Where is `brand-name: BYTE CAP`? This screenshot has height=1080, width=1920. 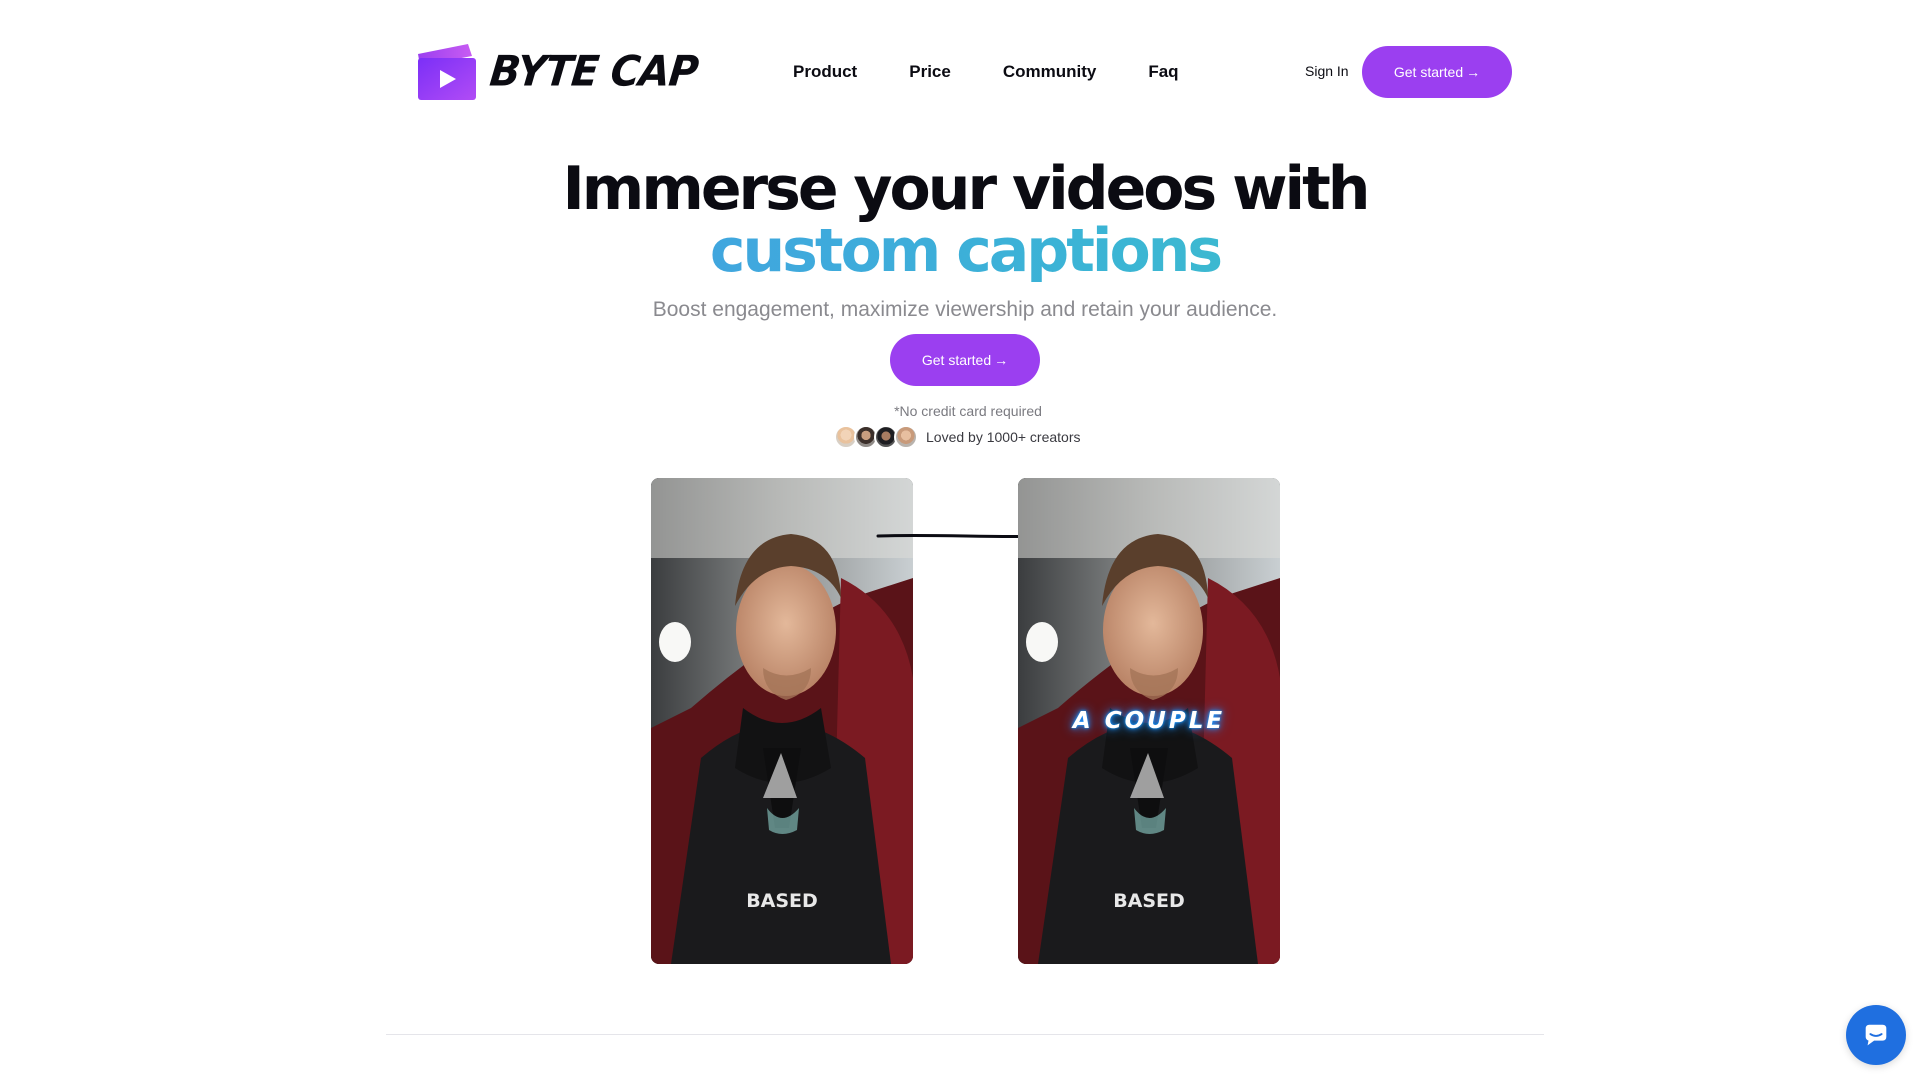 brand-name: BYTE CAP is located at coordinates (593, 72).